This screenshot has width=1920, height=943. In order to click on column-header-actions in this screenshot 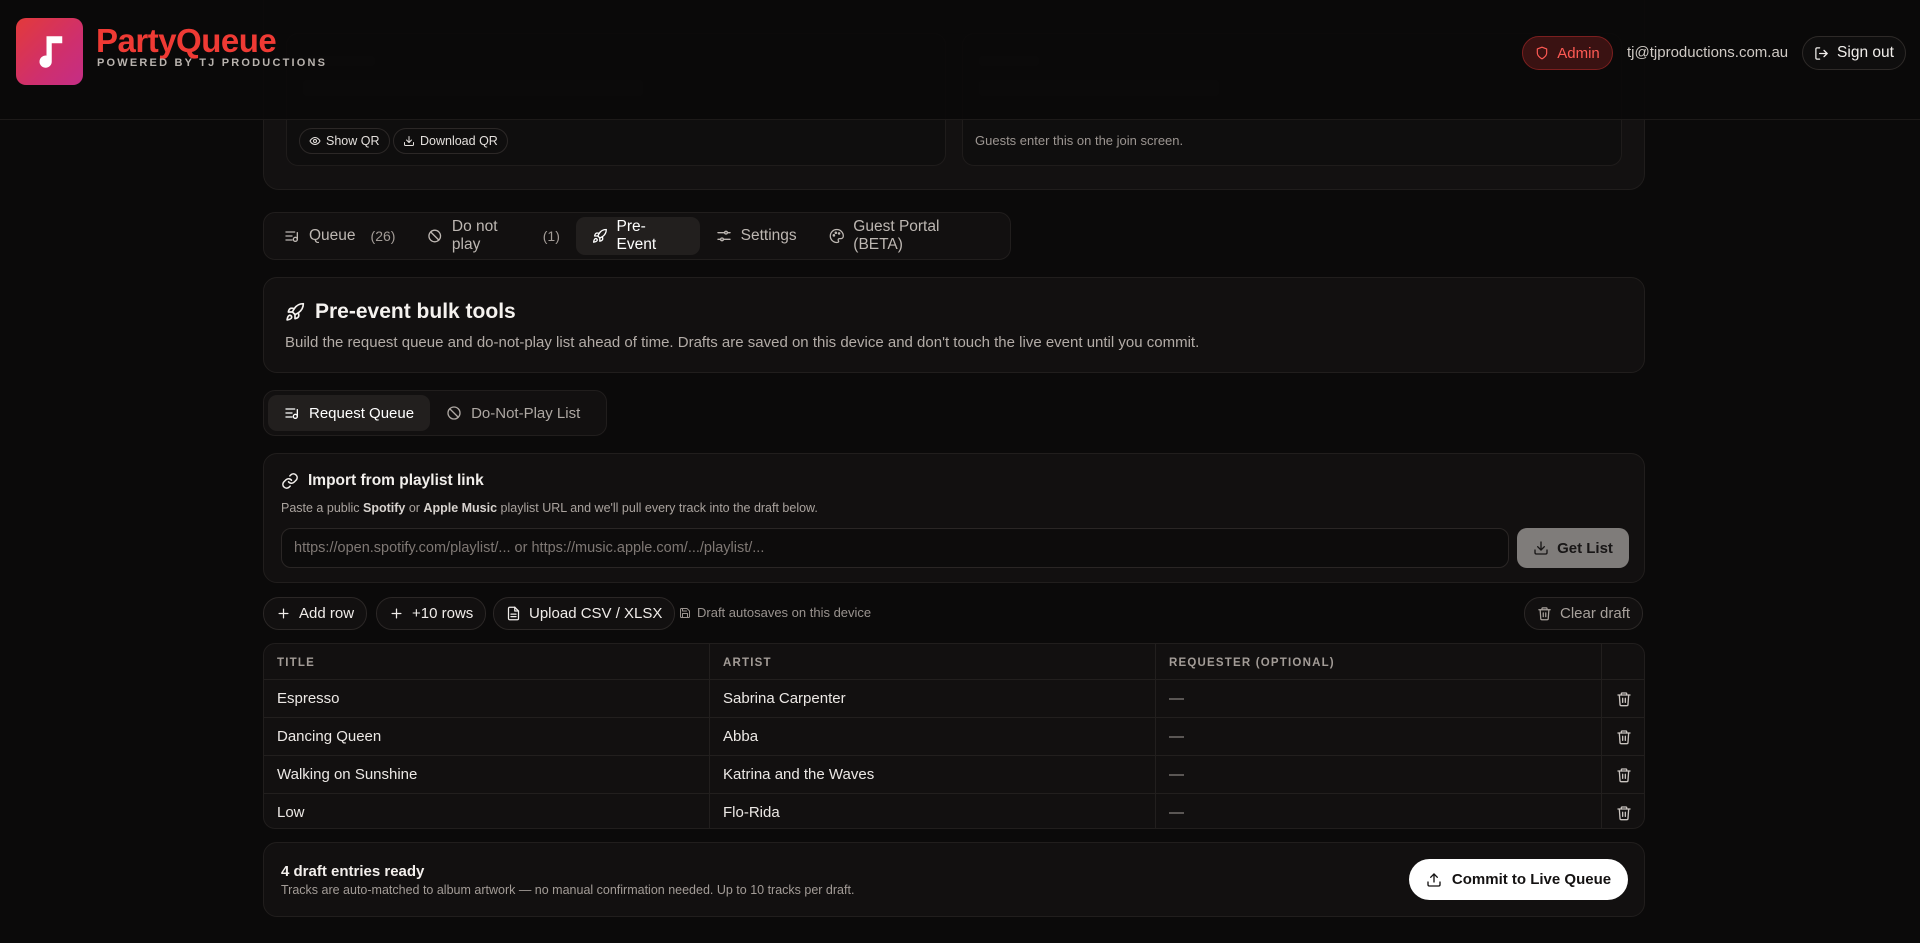, I will do `click(1623, 661)`.